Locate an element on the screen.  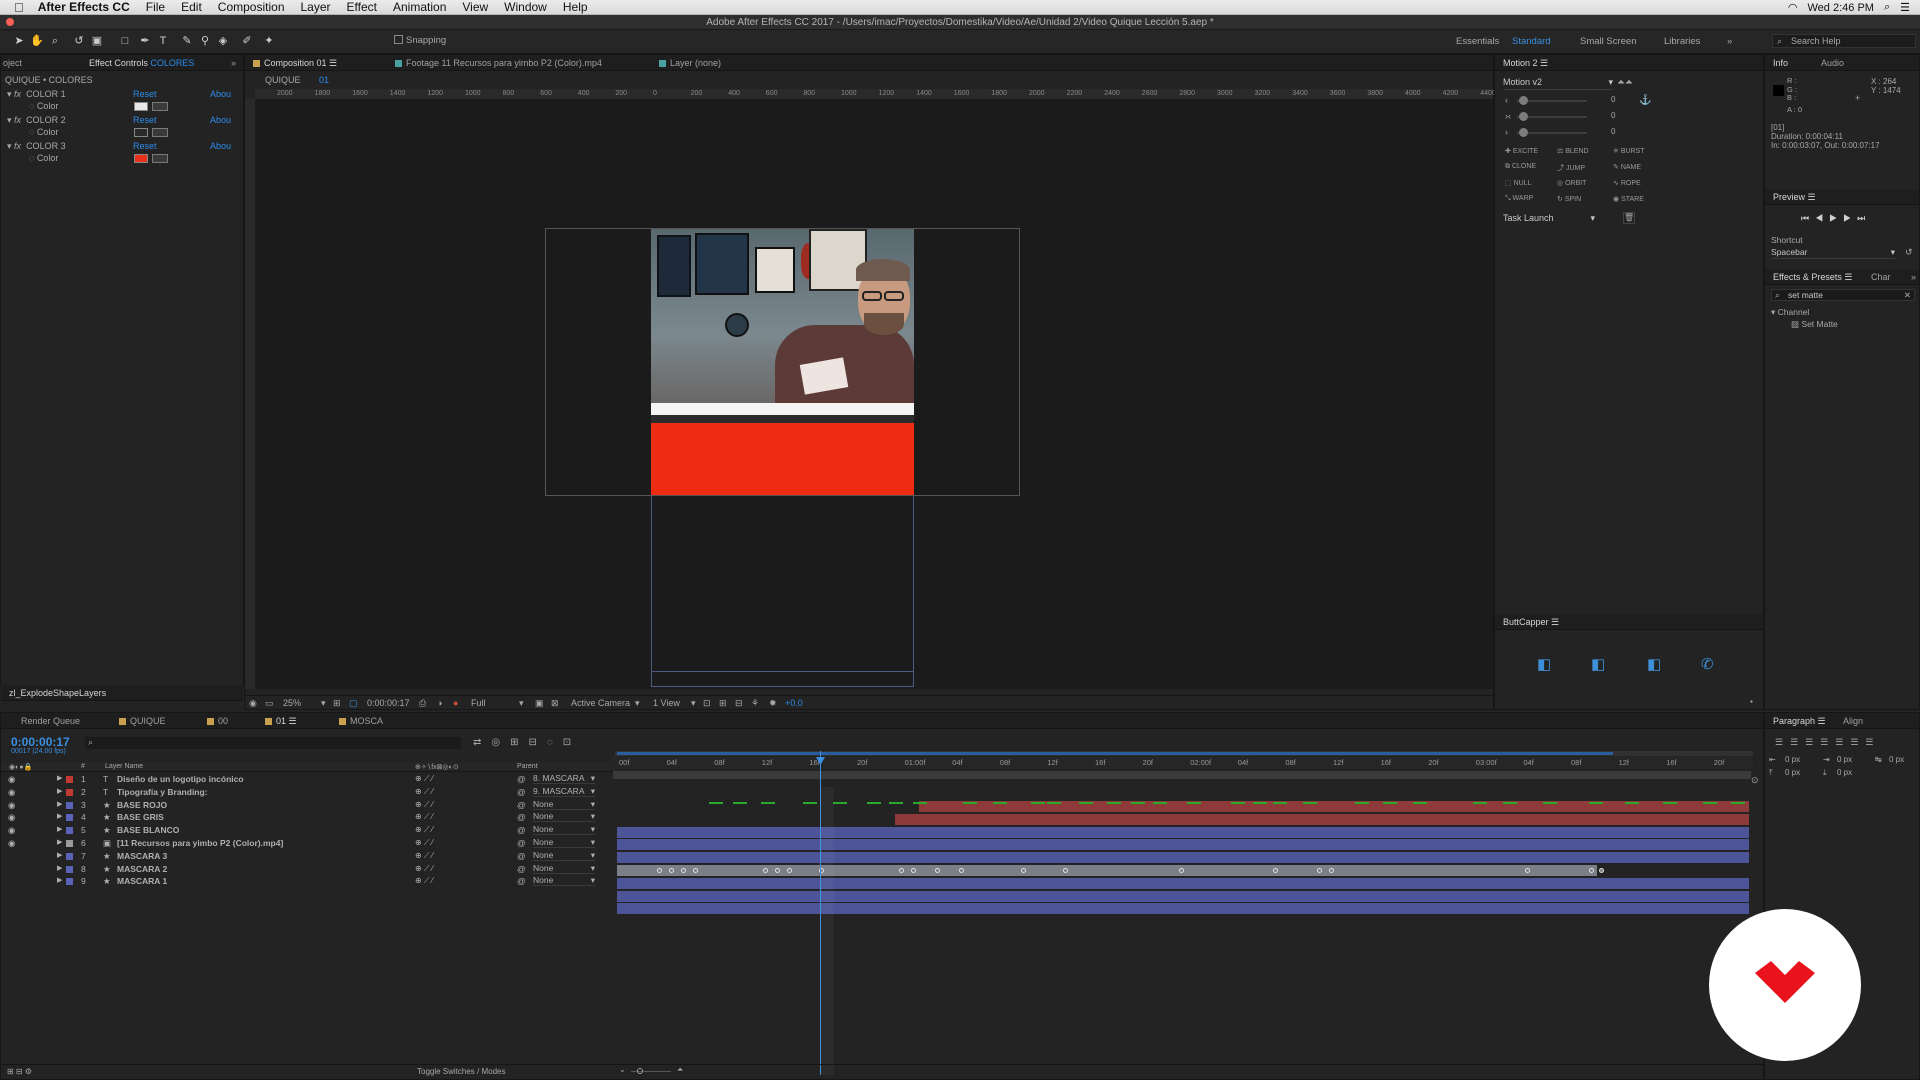
more-workspaces-icon: » is located at coordinates (1729, 41).